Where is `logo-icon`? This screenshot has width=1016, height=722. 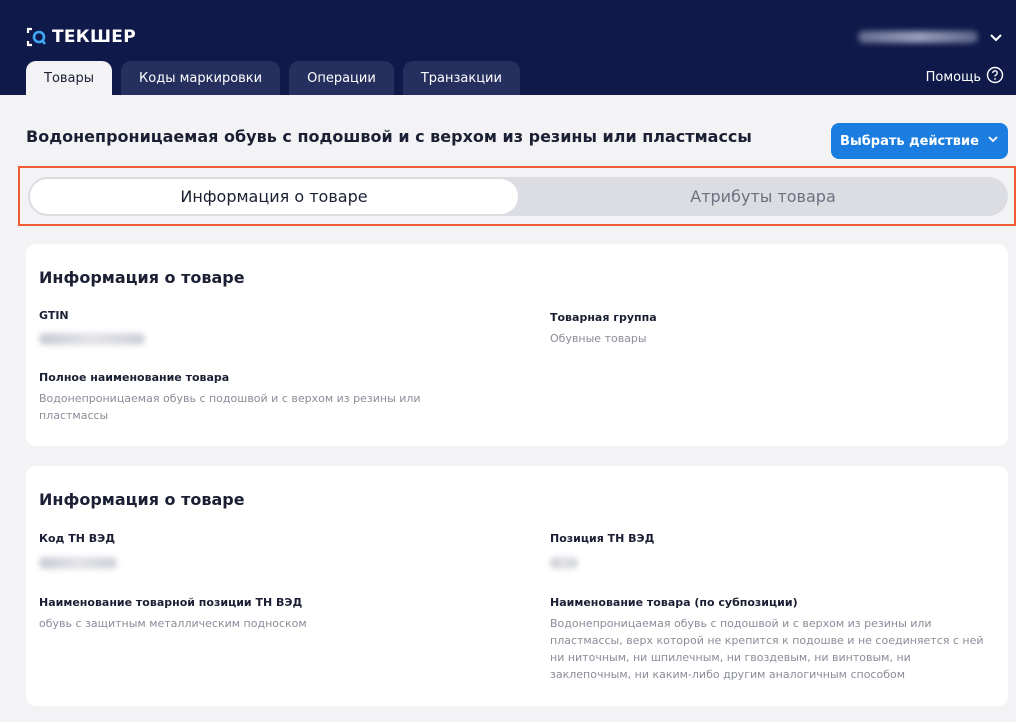 logo-icon is located at coordinates (37, 37).